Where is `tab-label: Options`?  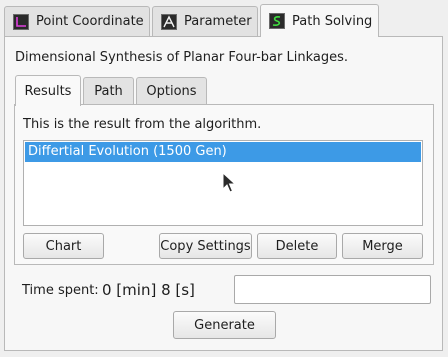
tab-label: Options is located at coordinates (171, 91).